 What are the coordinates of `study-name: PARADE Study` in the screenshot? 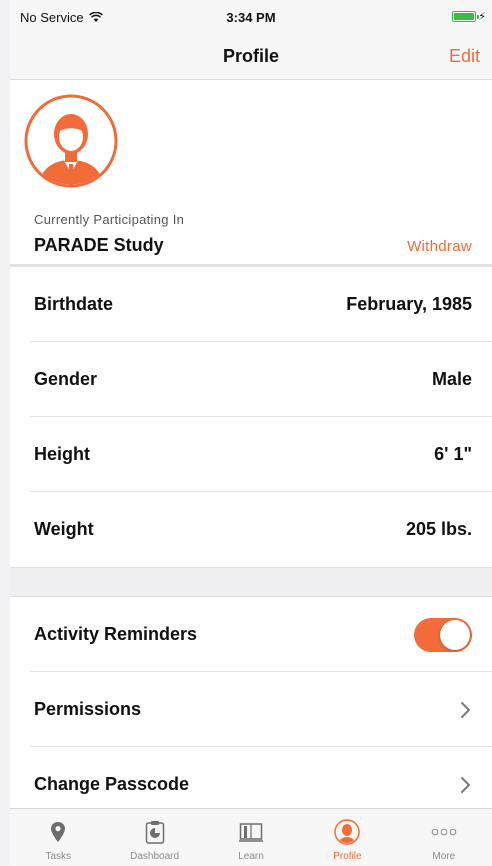 It's located at (99, 245).